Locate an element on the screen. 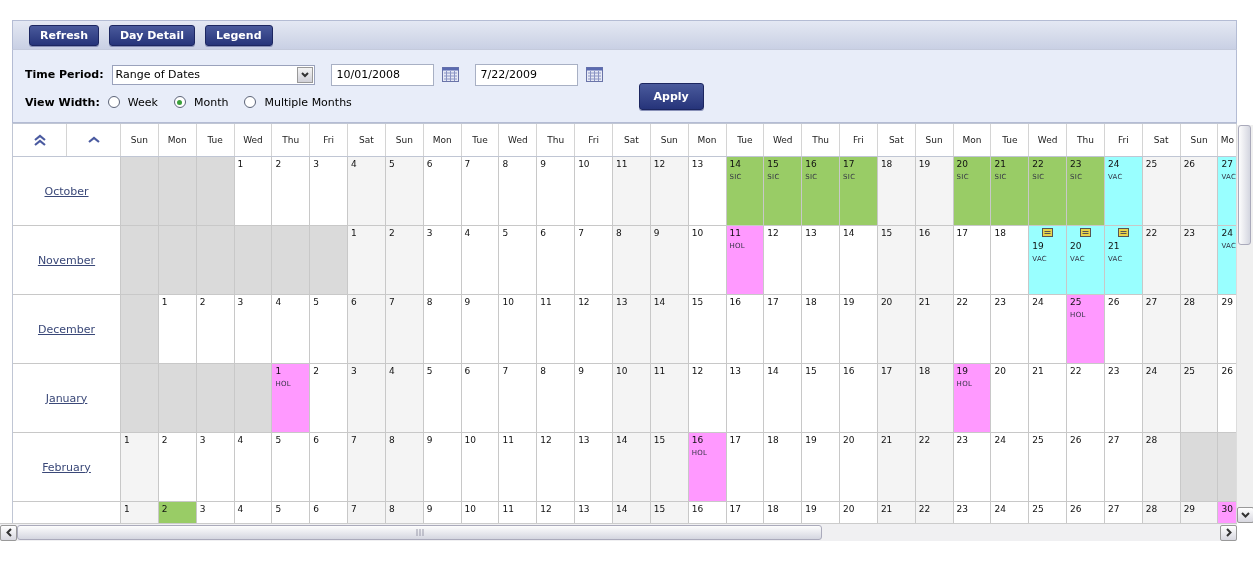 This screenshot has height=562, width=1253. apply-button: Apply is located at coordinates (671, 96).